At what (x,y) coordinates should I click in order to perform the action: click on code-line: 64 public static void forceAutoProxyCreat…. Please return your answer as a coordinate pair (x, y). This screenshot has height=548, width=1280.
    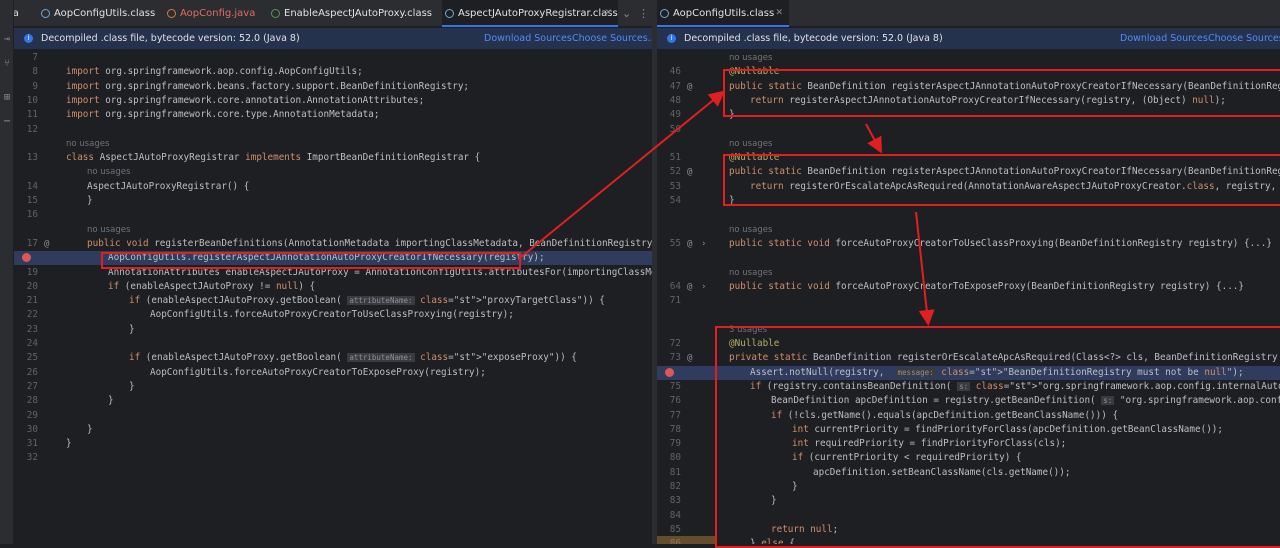
    Looking at the image, I should click on (968, 287).